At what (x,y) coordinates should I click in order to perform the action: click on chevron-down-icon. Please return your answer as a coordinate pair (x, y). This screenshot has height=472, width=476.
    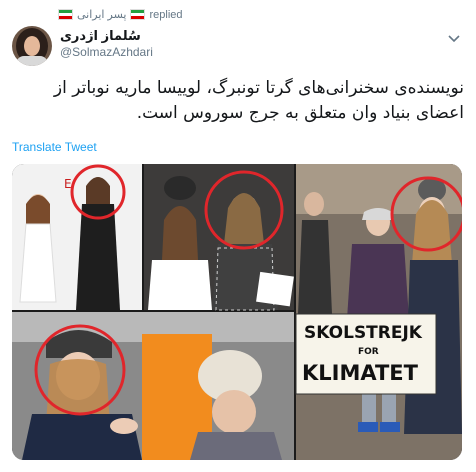
    Looking at the image, I should click on (454, 38).